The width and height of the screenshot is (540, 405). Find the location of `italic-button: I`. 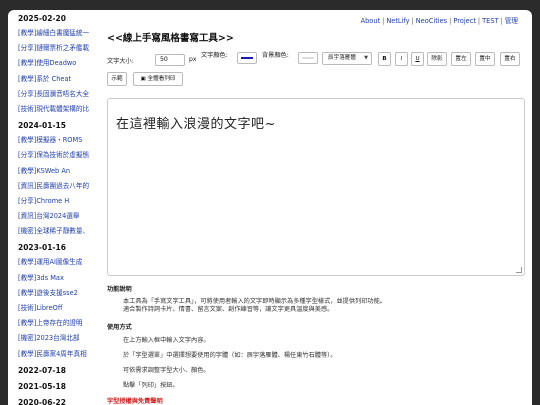

italic-button: I is located at coordinates (401, 59).